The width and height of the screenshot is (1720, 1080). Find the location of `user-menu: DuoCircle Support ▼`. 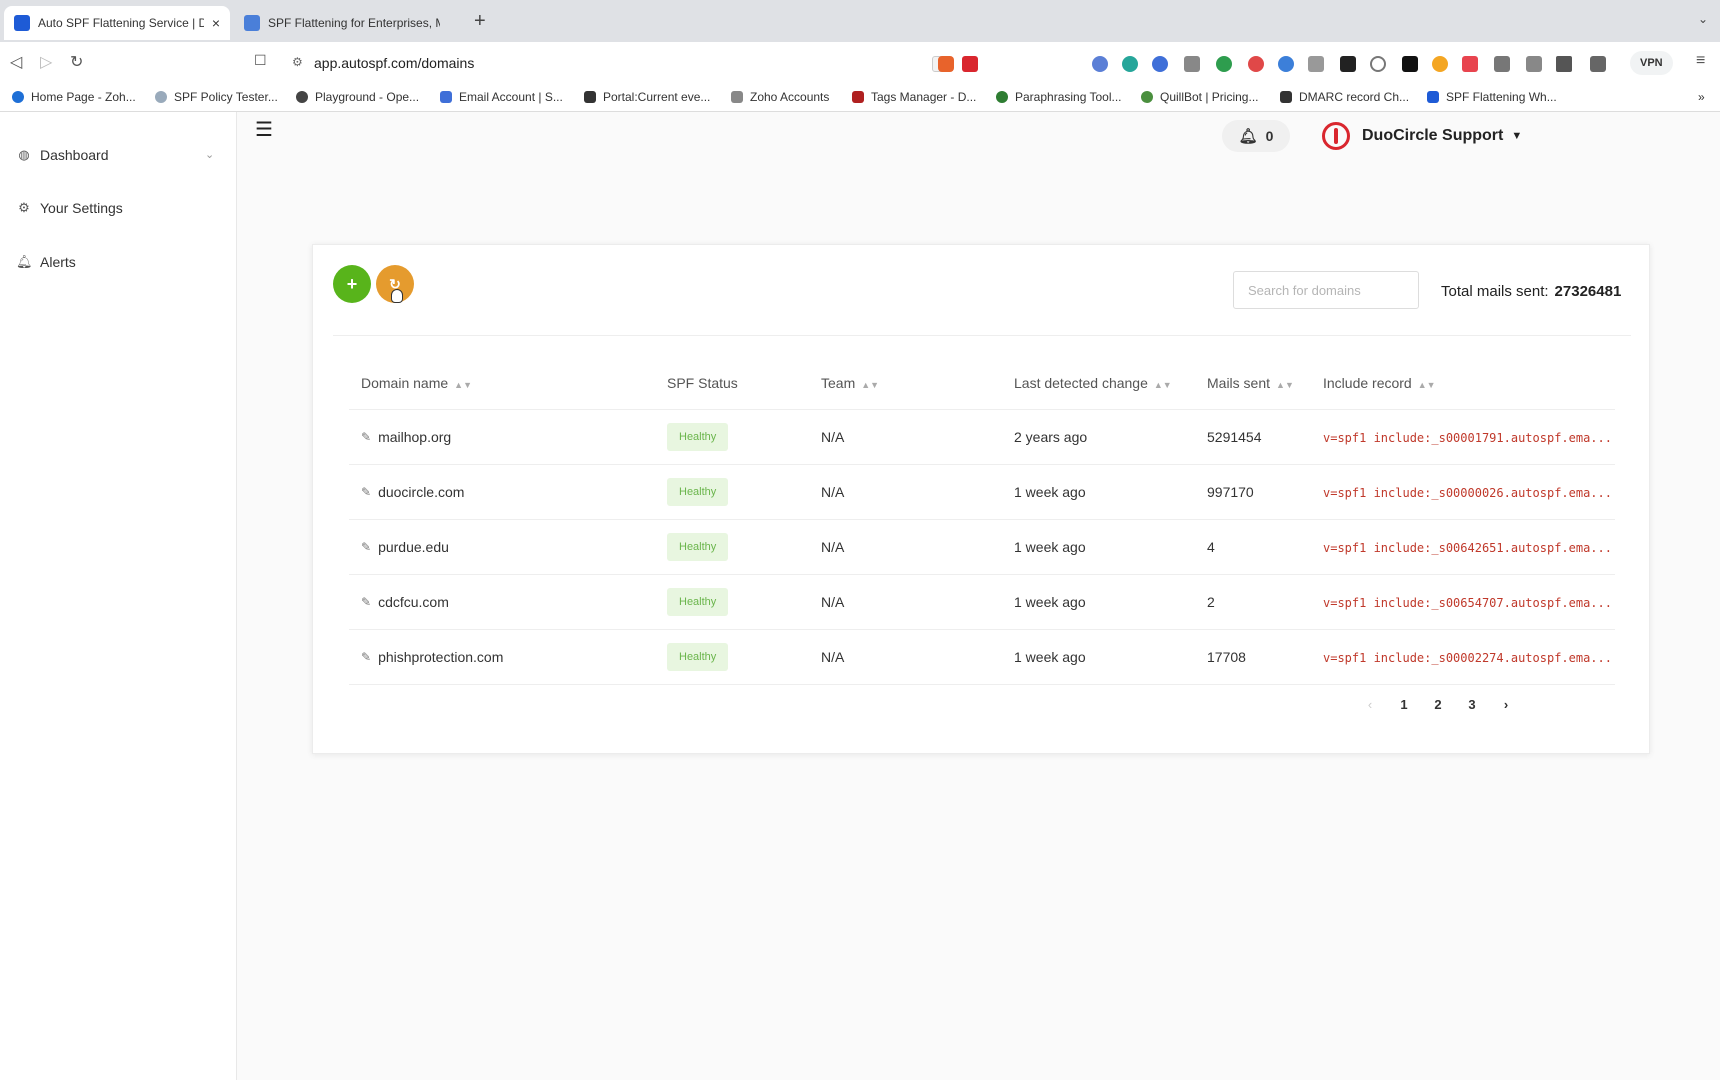

user-menu: DuoCircle Support ▼ is located at coordinates (1422, 136).